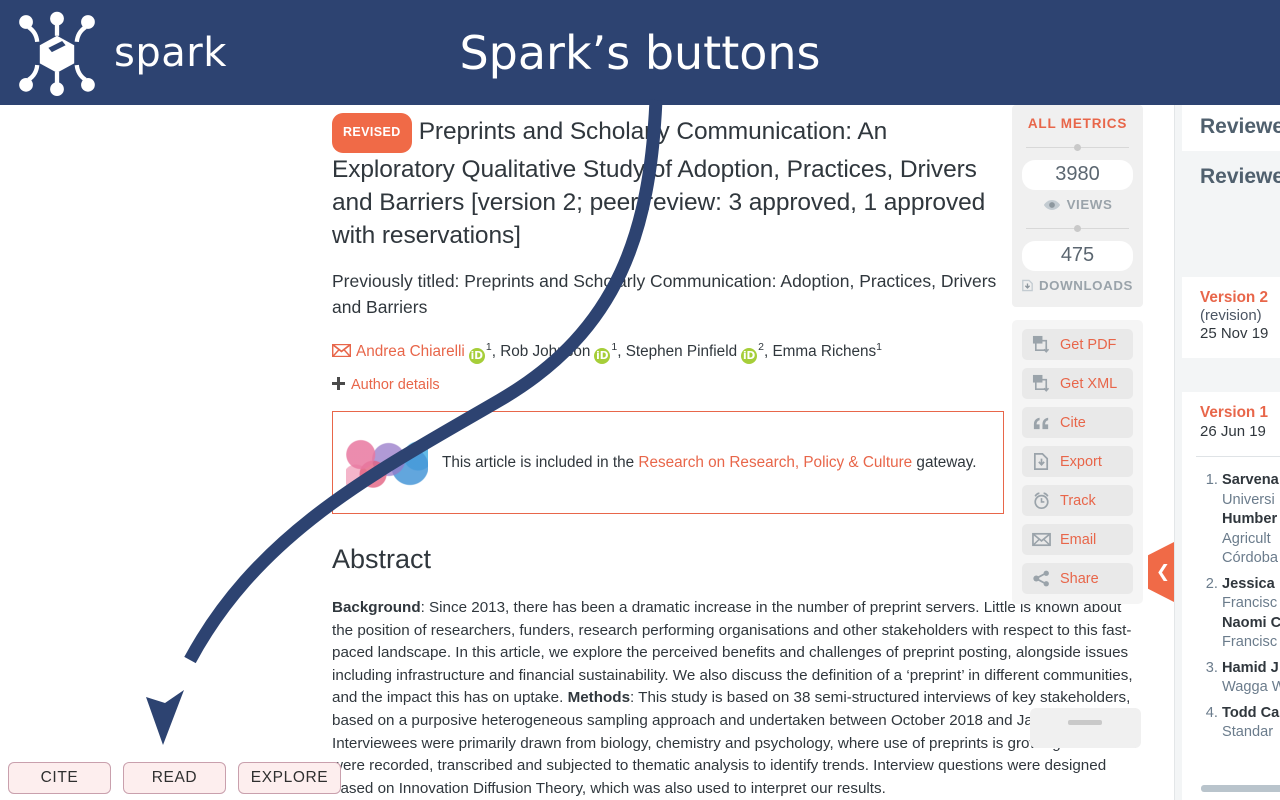 This screenshot has height=800, width=1280. What do you see at coordinates (1041, 539) in the screenshot?
I see `envelope-icon` at bounding box center [1041, 539].